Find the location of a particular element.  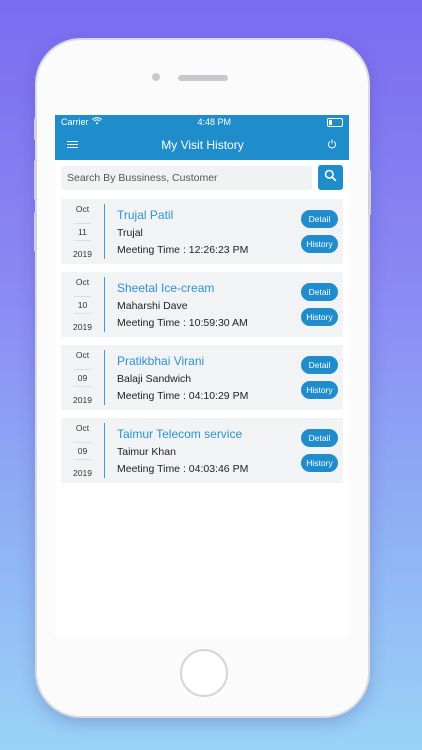

status-time: 4:48 PM is located at coordinates (214, 122).